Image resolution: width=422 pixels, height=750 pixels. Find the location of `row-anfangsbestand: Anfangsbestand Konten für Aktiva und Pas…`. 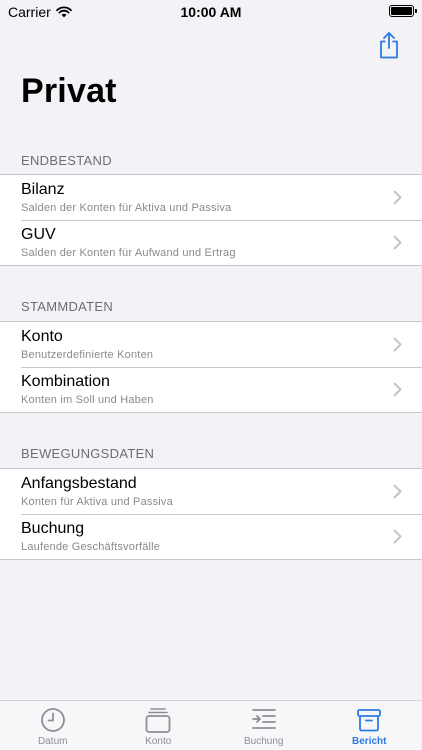

row-anfangsbestand: Anfangsbestand Konten für Aktiva und Pas… is located at coordinates (211, 491).